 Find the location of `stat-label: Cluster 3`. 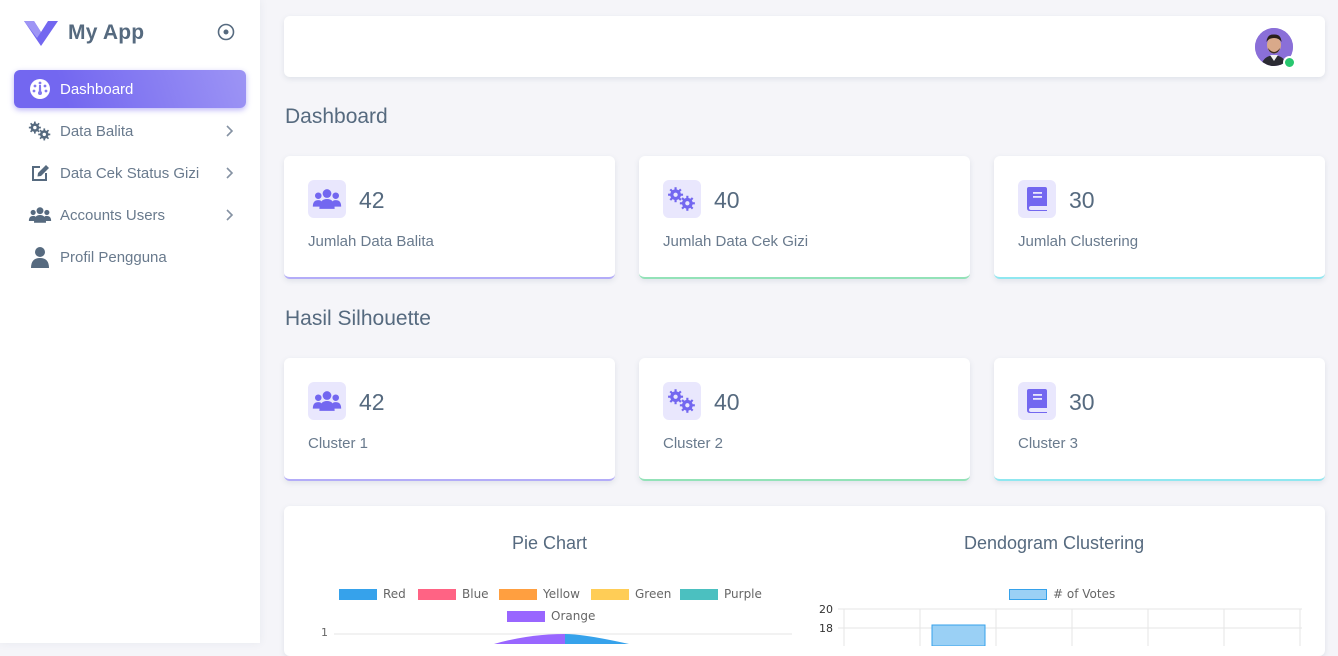

stat-label: Cluster 3 is located at coordinates (1048, 443).